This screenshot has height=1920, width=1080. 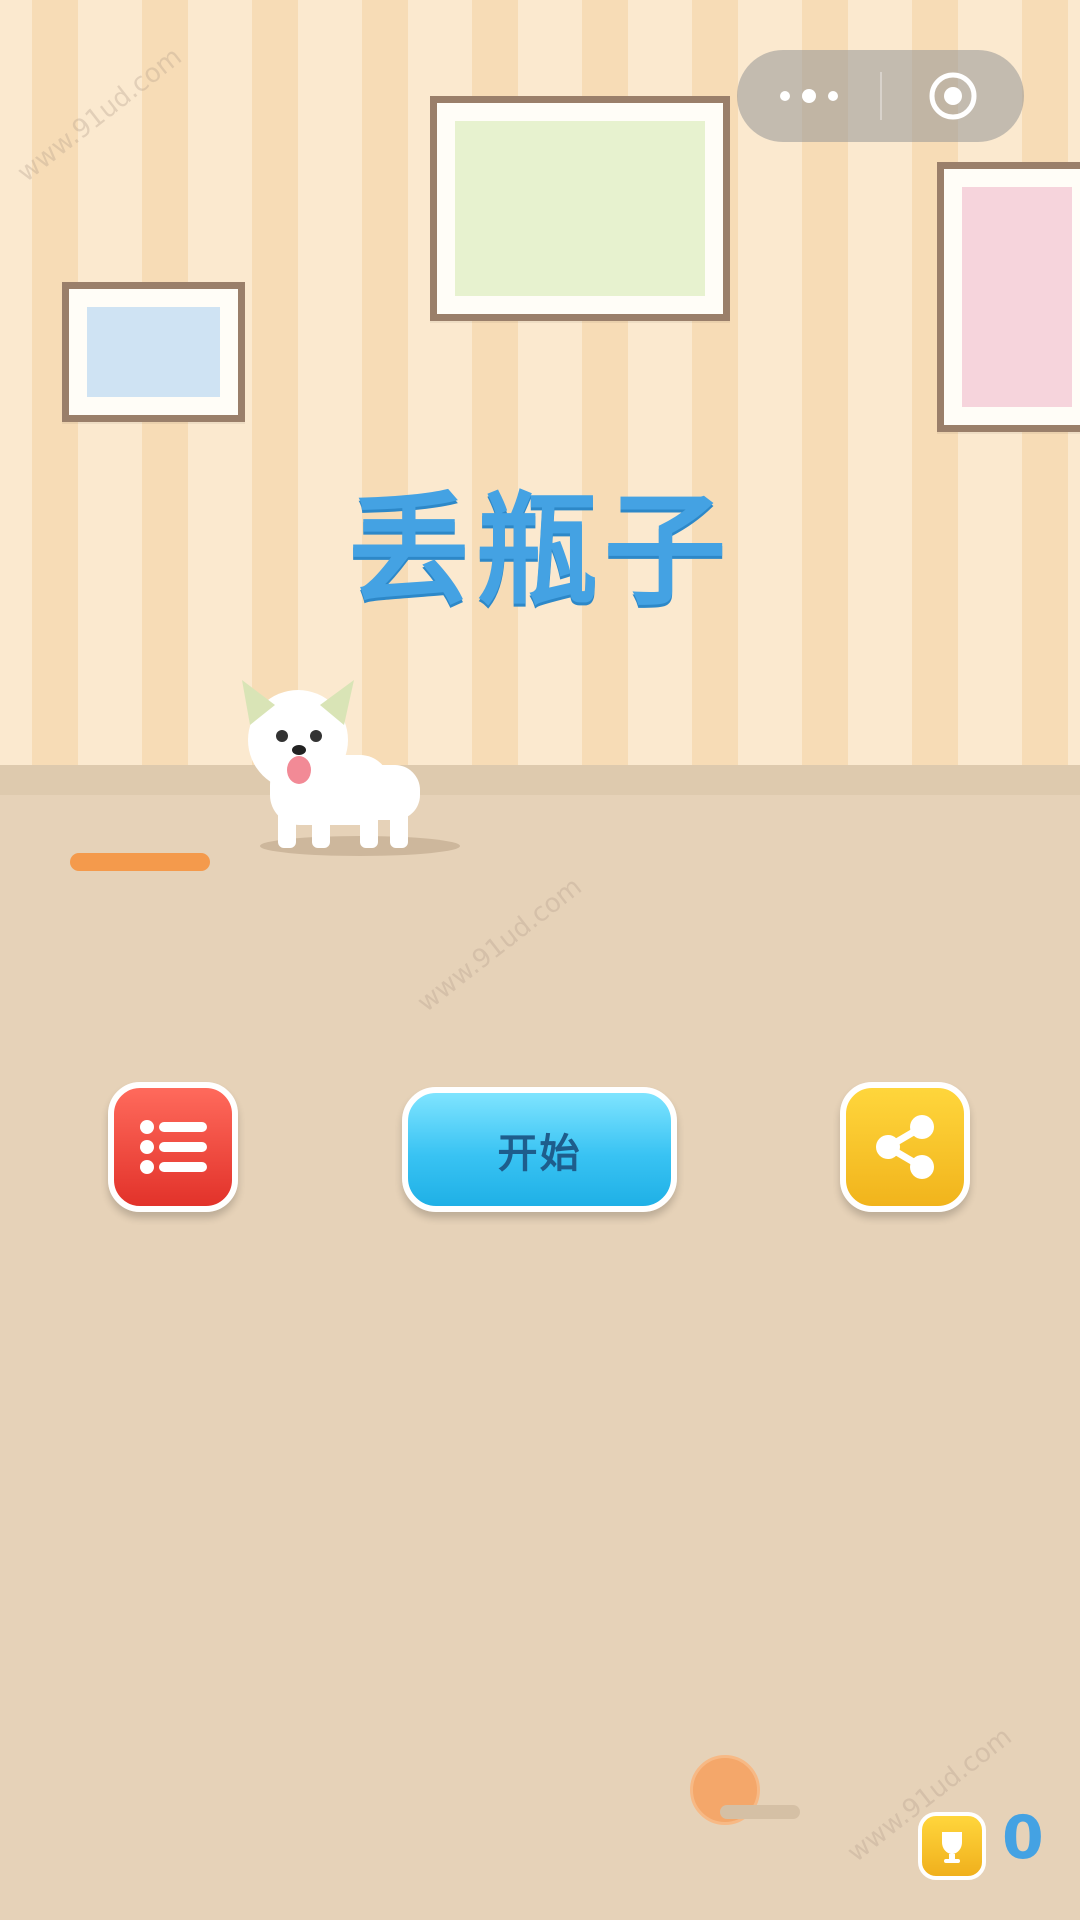 I want to click on more-dots-icon, so click(x=808, y=96).